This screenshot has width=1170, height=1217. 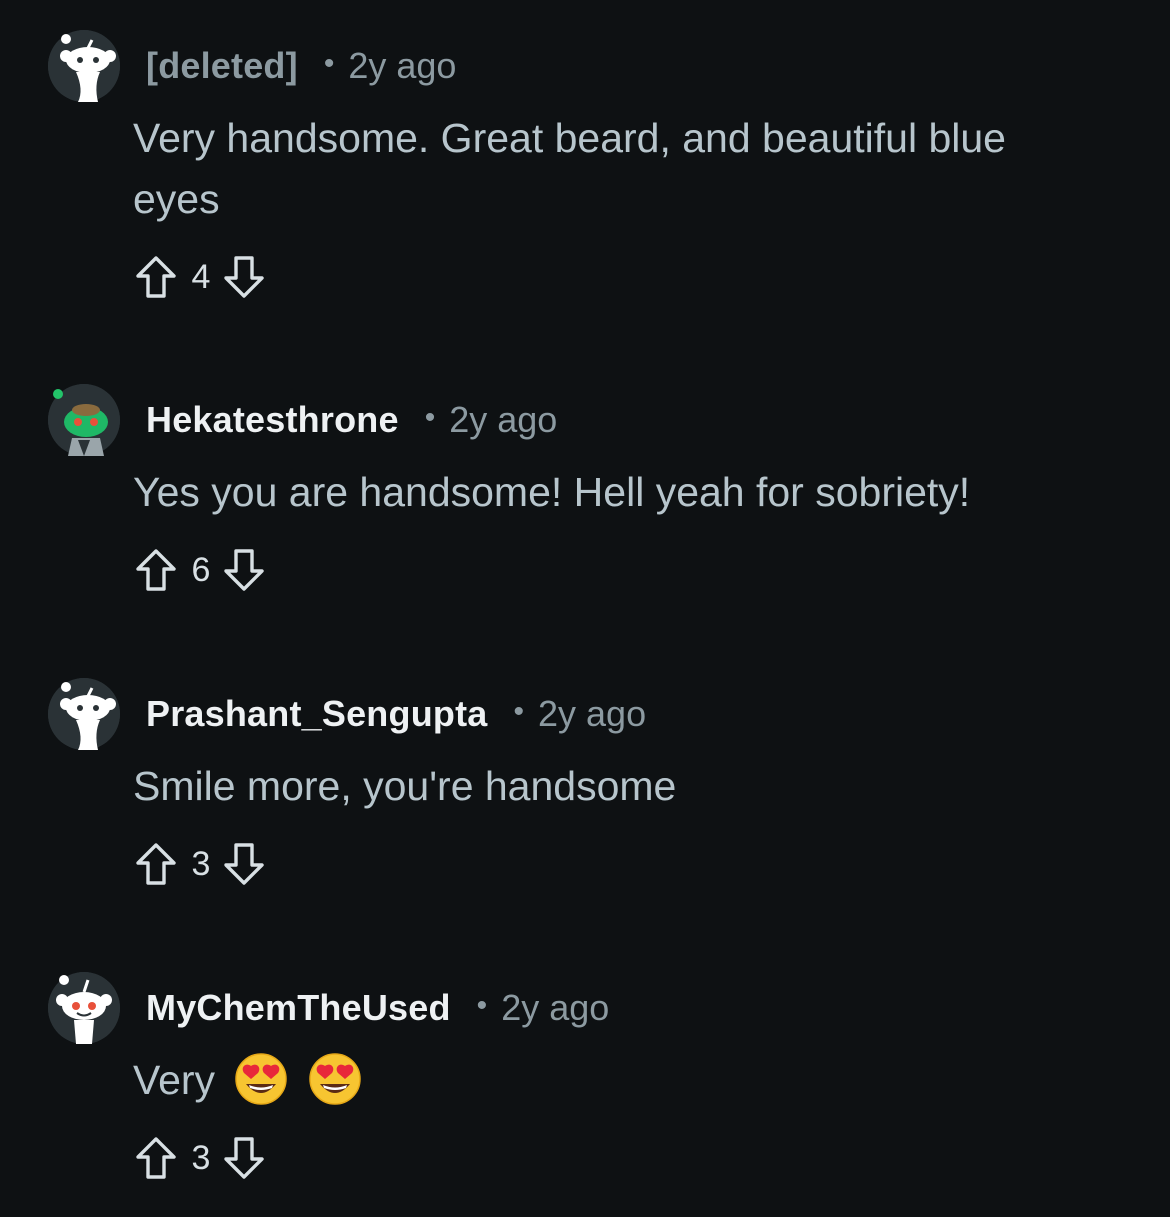 What do you see at coordinates (613, 1080) in the screenshot?
I see `comment-body: Very` at bounding box center [613, 1080].